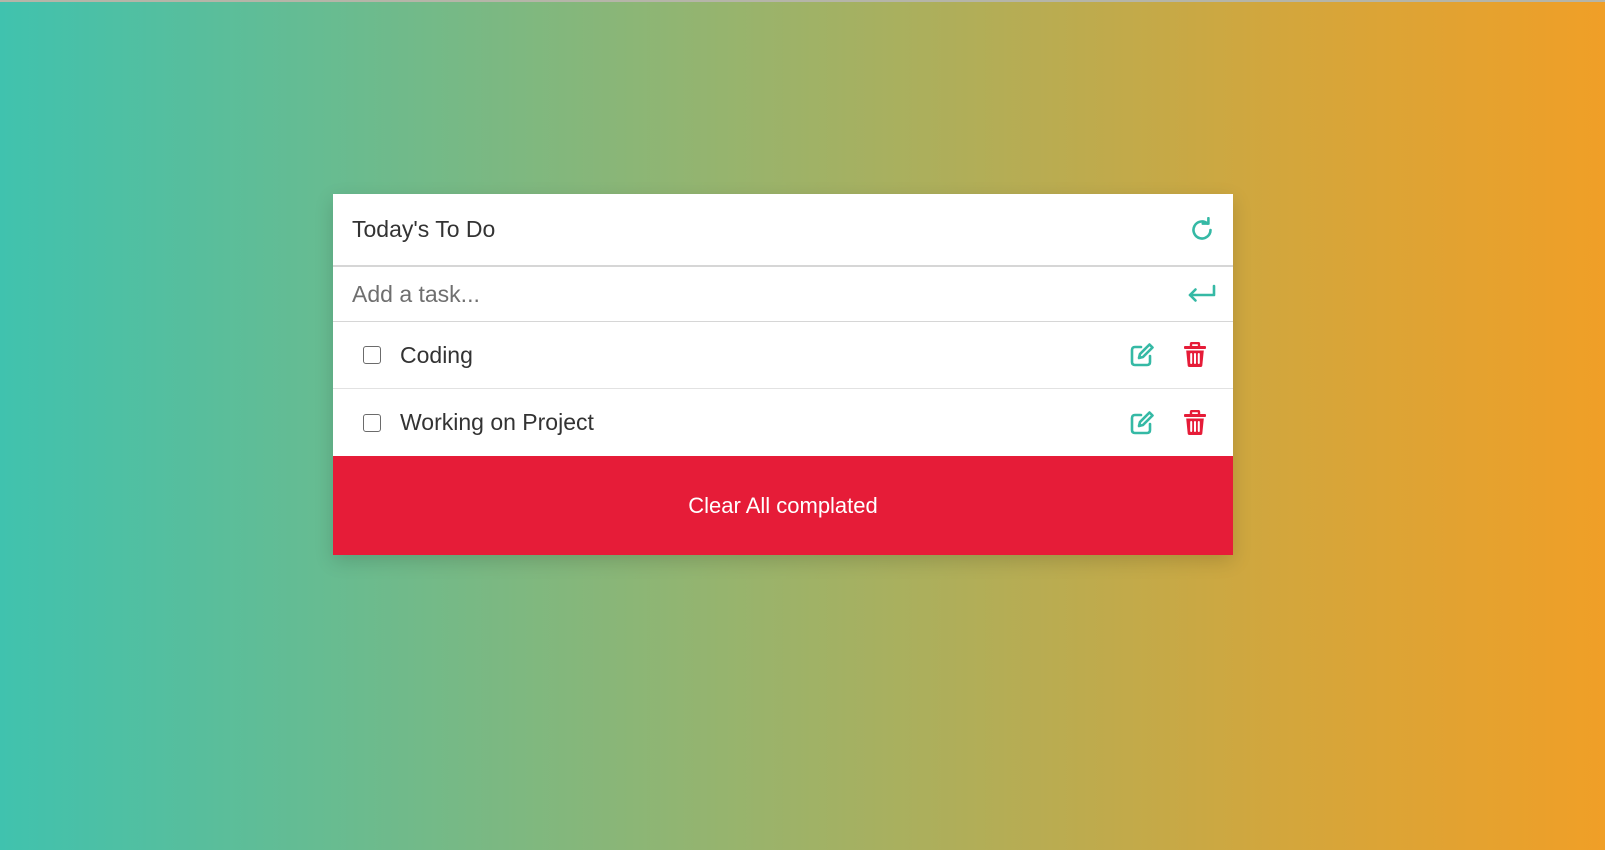 The image size is (1605, 850). I want to click on task-text: Working on Project, so click(497, 422).